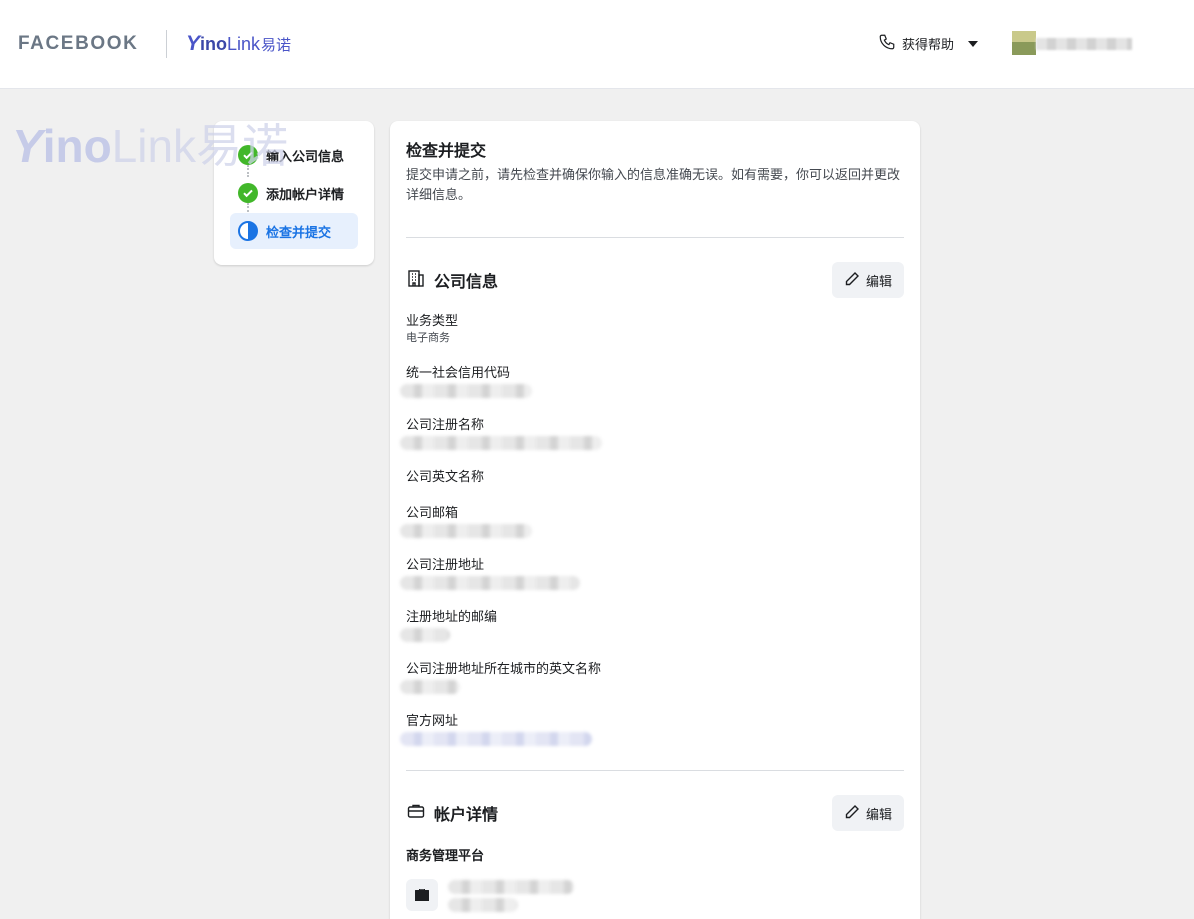  I want to click on company-info-label: 公司信息, so click(466, 282).